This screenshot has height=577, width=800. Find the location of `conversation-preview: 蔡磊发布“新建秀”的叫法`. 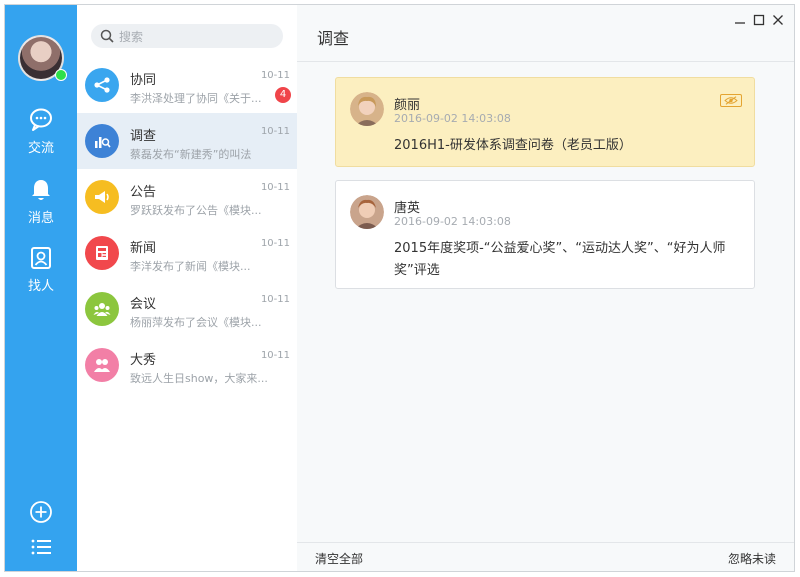

conversation-preview: 蔡磊发布“新建秀”的叫法 is located at coordinates (191, 154).